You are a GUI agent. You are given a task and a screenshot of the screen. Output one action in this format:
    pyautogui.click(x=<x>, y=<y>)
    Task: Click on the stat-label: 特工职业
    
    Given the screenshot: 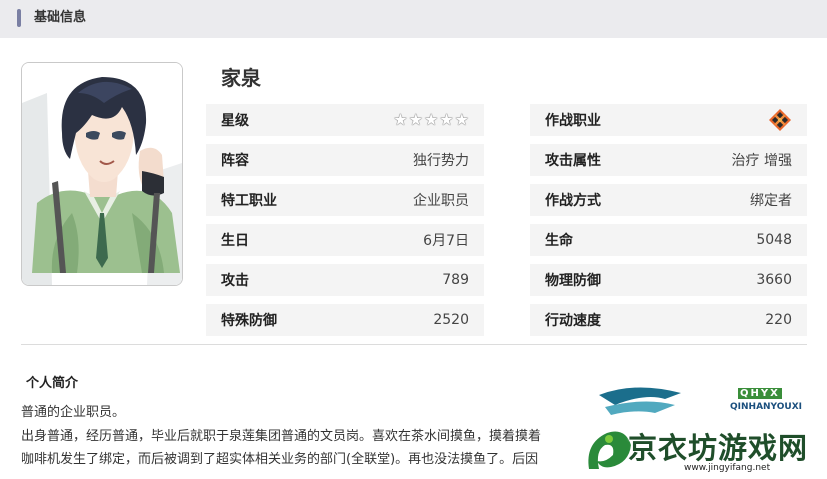 What is the action you would take?
    pyautogui.click(x=249, y=201)
    